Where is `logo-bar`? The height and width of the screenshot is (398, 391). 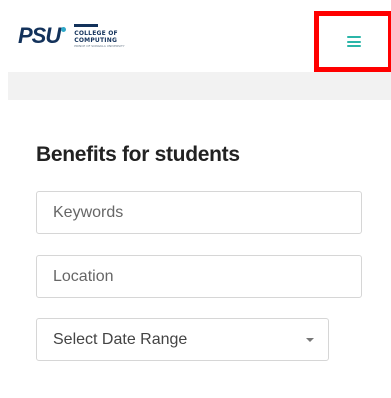 logo-bar is located at coordinates (86, 25).